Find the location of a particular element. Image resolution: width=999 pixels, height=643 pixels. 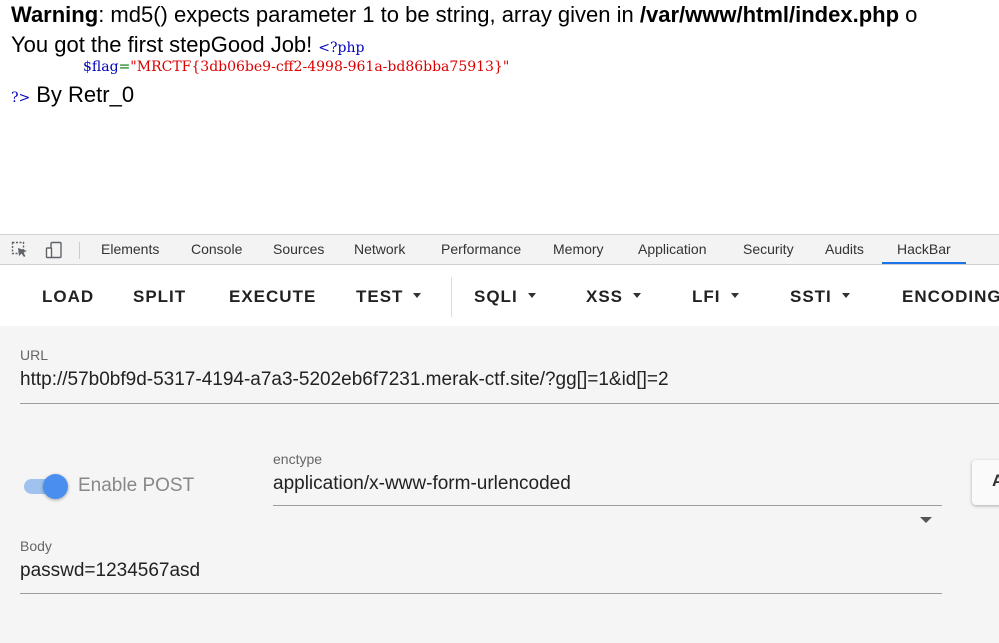

tab-network: Network is located at coordinates (379, 250).